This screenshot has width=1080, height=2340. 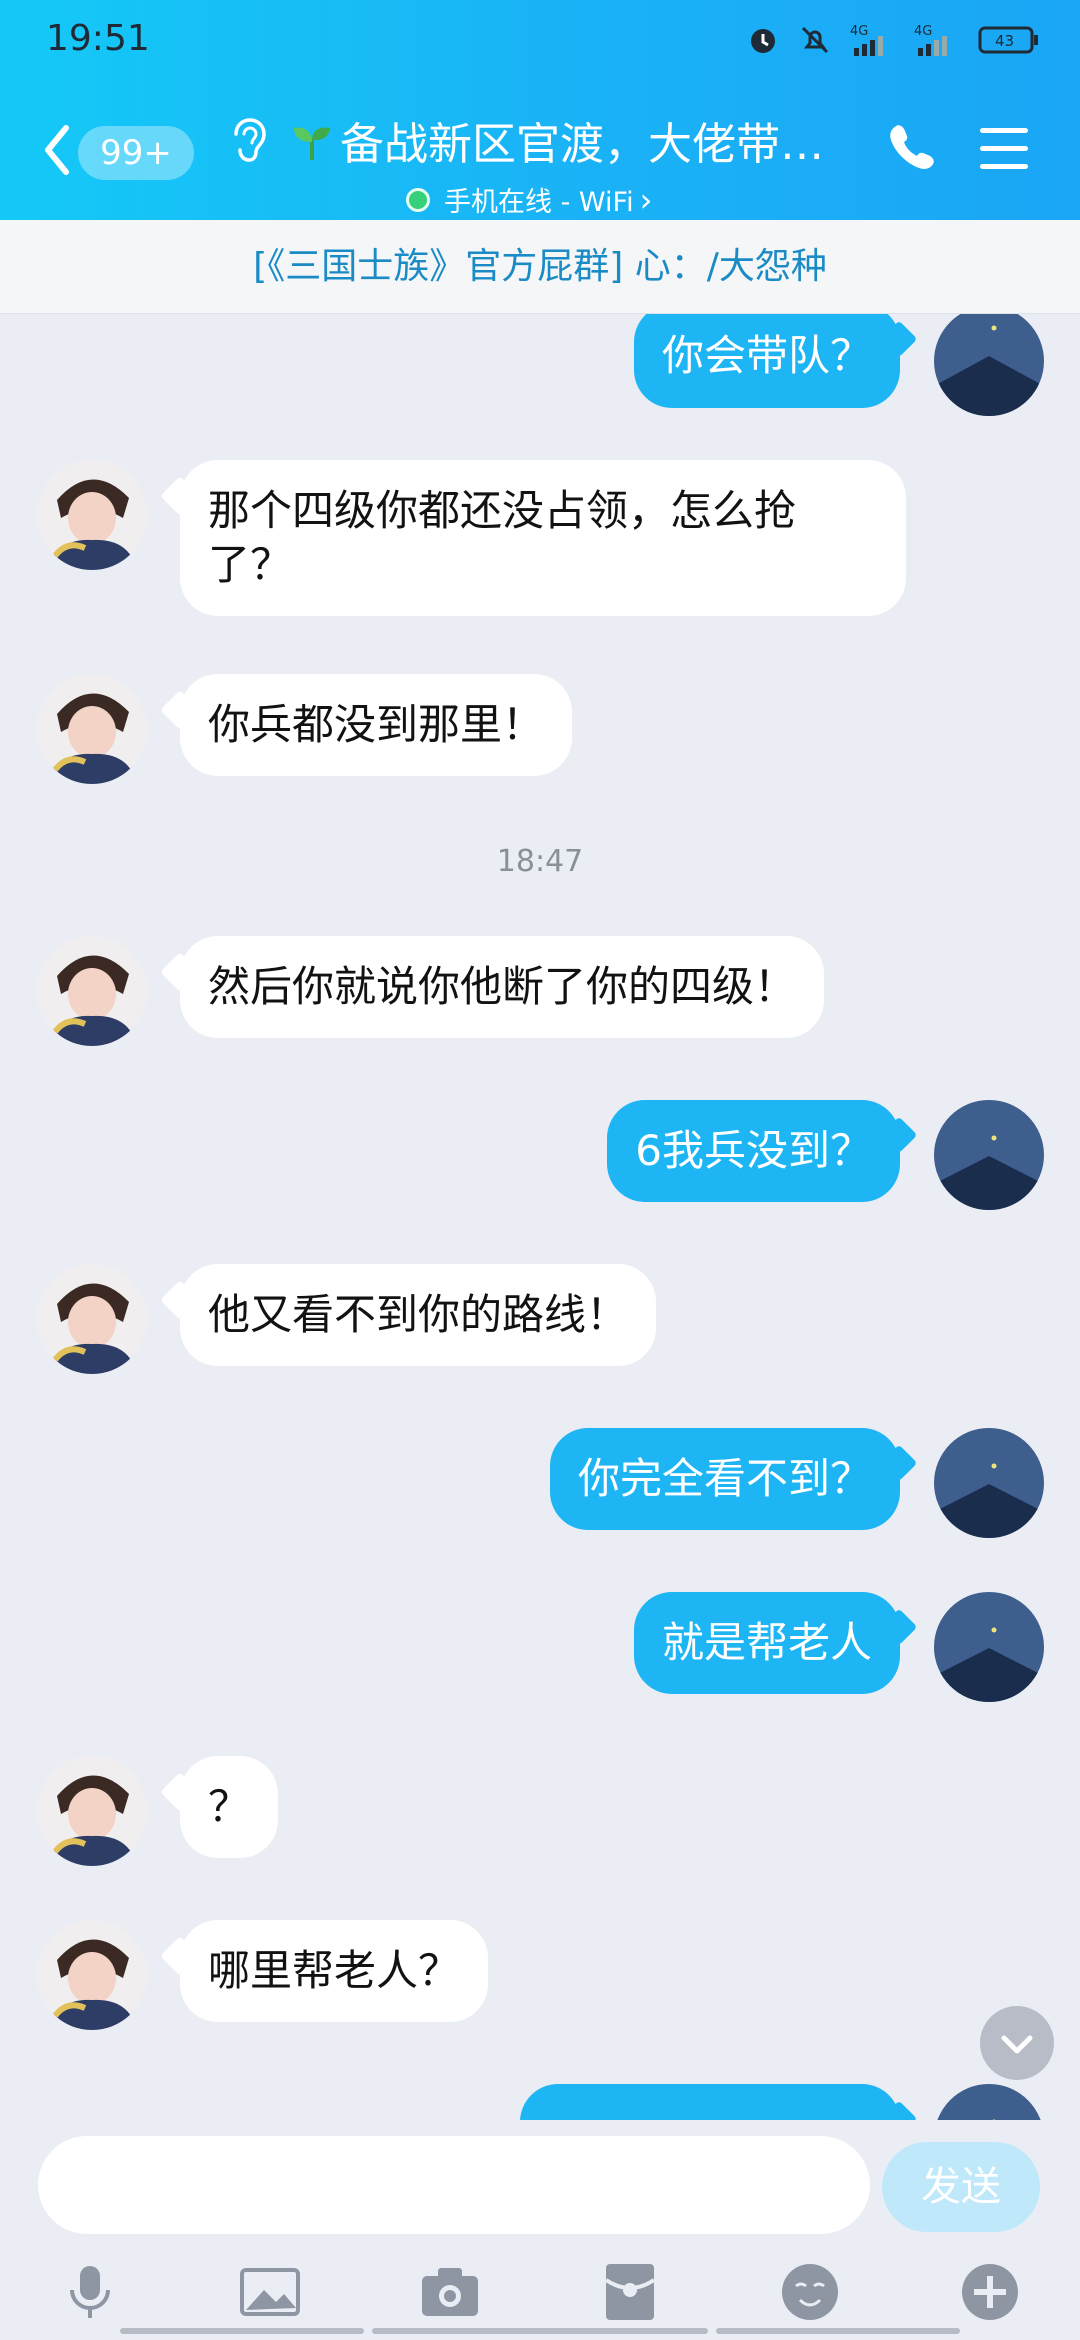 What do you see at coordinates (912, 148) in the screenshot?
I see `phone-call-icon` at bounding box center [912, 148].